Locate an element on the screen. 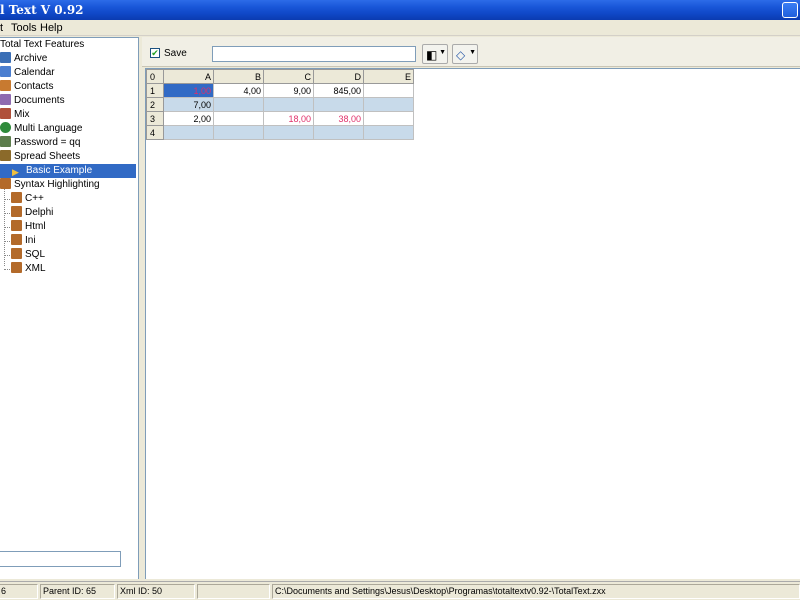  globe-icon is located at coordinates (5, 127).